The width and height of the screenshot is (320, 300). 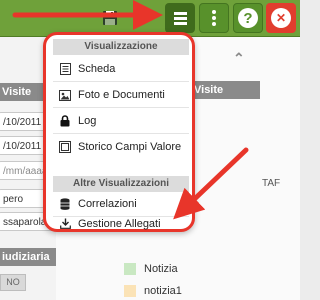 I want to click on more-options-button, so click(x=214, y=18).